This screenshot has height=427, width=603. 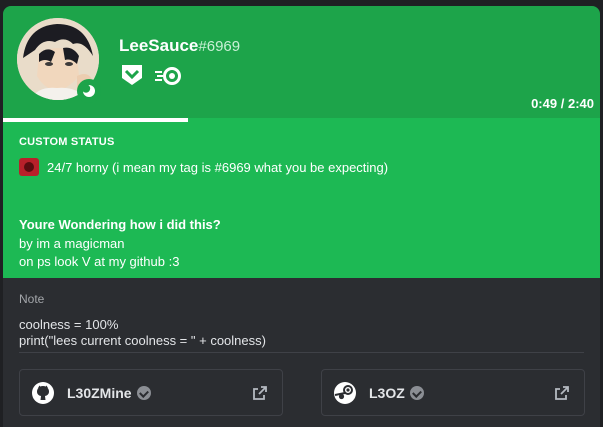 What do you see at coordinates (301, 352) in the screenshot?
I see `divider` at bounding box center [301, 352].